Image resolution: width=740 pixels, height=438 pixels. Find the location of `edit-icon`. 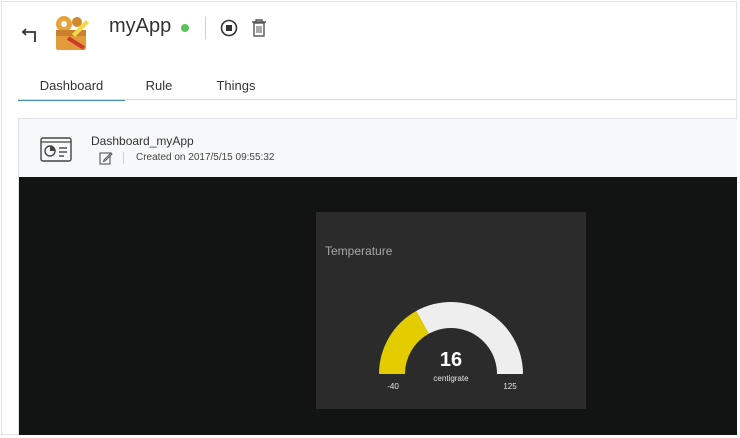

edit-icon is located at coordinates (106, 158).